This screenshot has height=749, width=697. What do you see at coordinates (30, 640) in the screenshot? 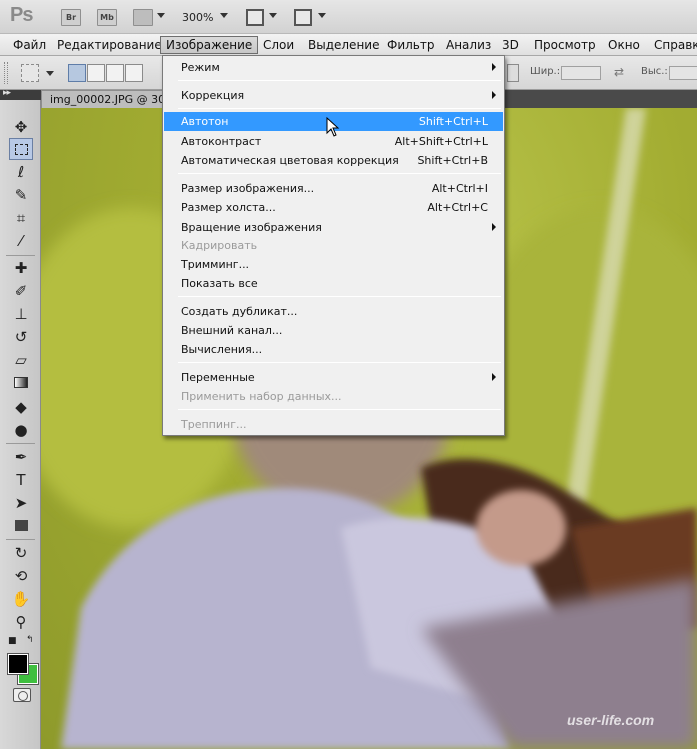
I see `swap-colors-icon: ↰` at bounding box center [30, 640].